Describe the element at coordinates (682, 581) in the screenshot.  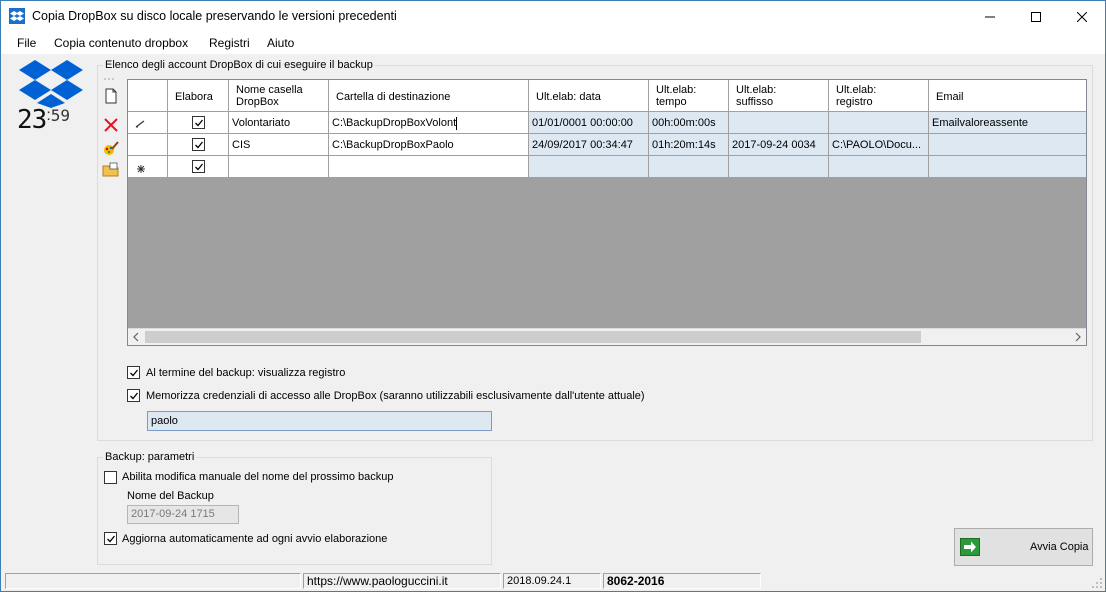
I see `status-code: 8062-2016` at that location.